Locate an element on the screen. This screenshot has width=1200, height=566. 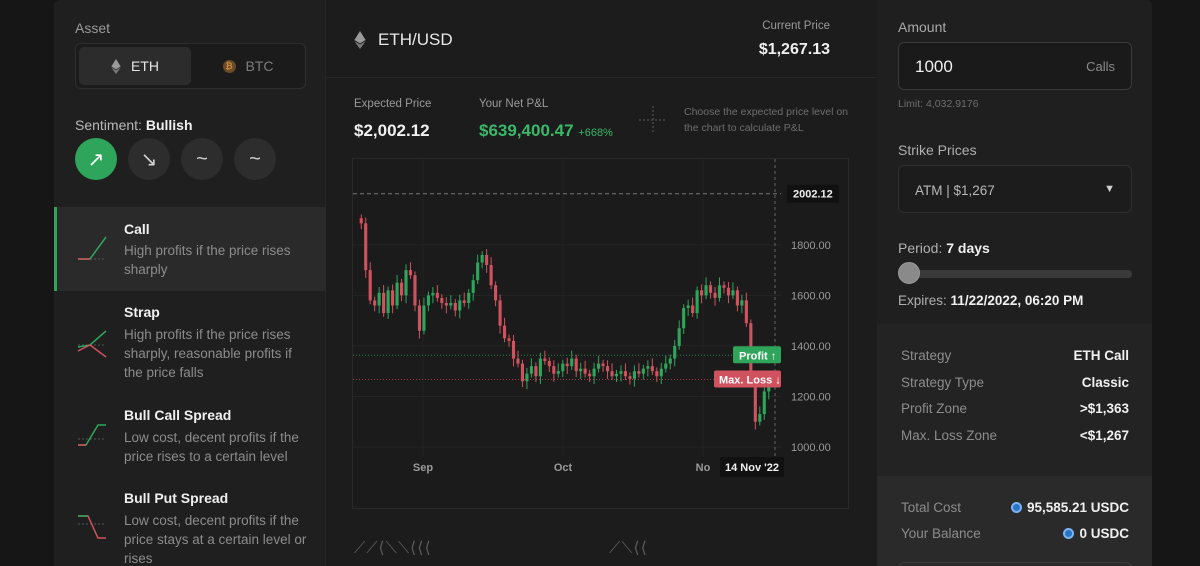
divider is located at coordinates (601, 77).